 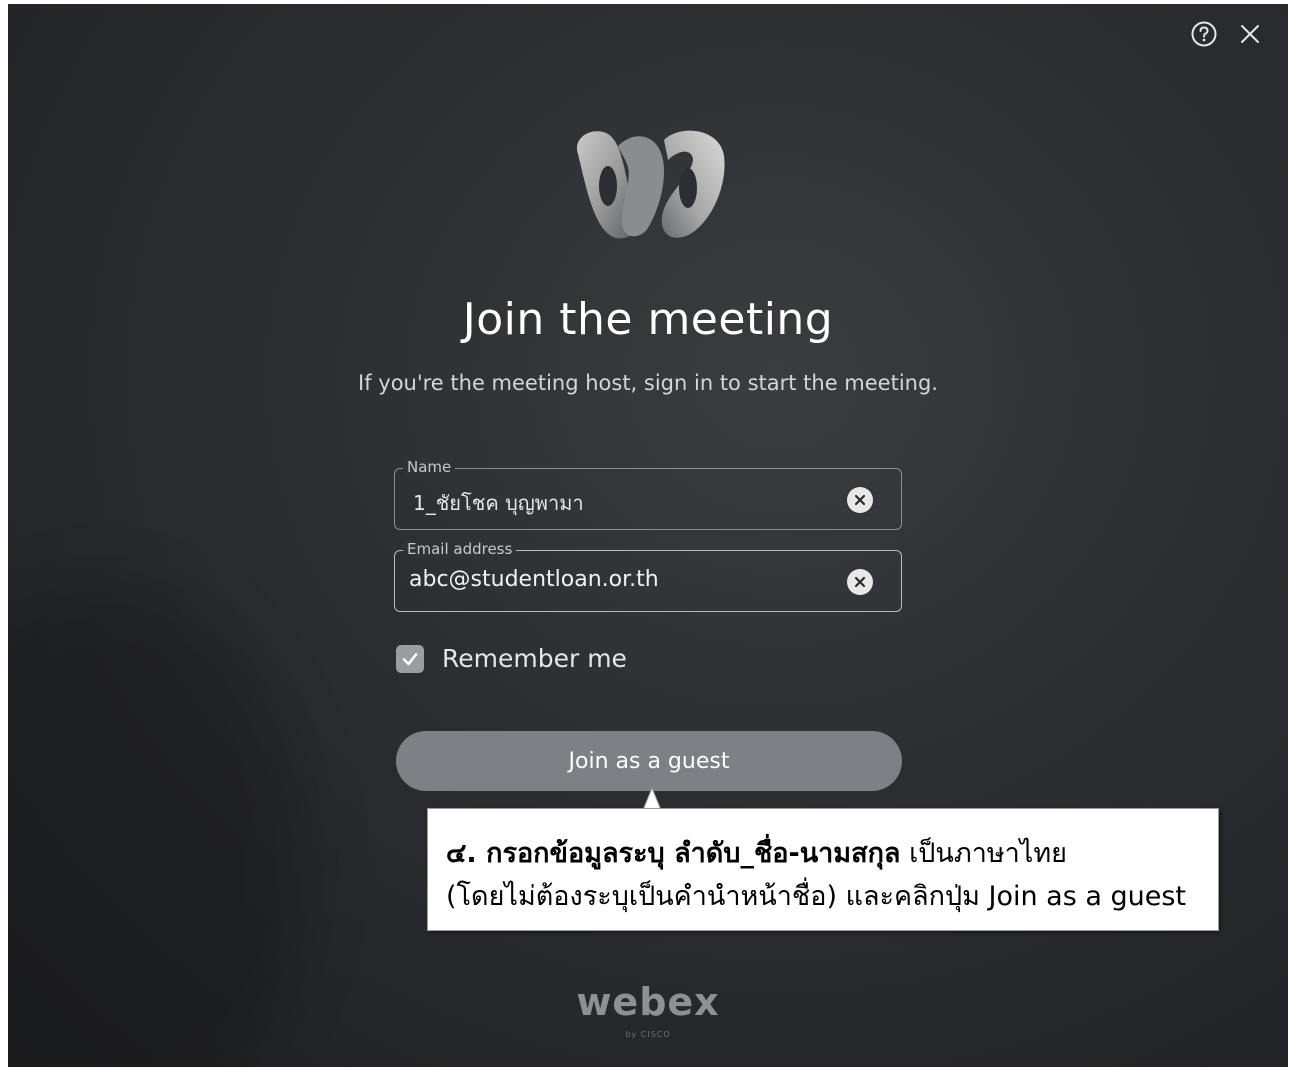 What do you see at coordinates (429, 467) in the screenshot?
I see `name-field-label: Name` at bounding box center [429, 467].